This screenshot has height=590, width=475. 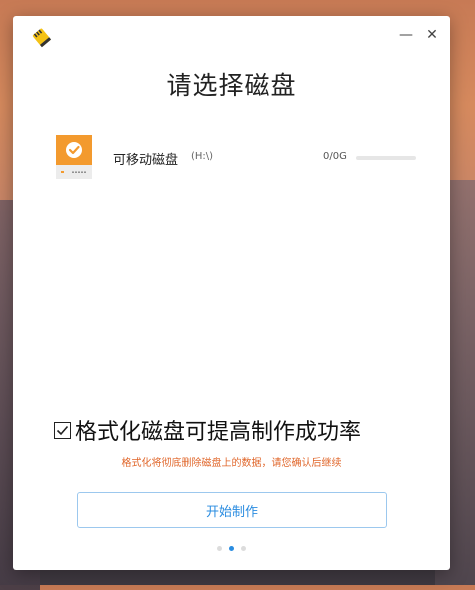 I want to click on disk-list-item: 可移动磁盘 (H:\) 0/0G, so click(x=241, y=158).